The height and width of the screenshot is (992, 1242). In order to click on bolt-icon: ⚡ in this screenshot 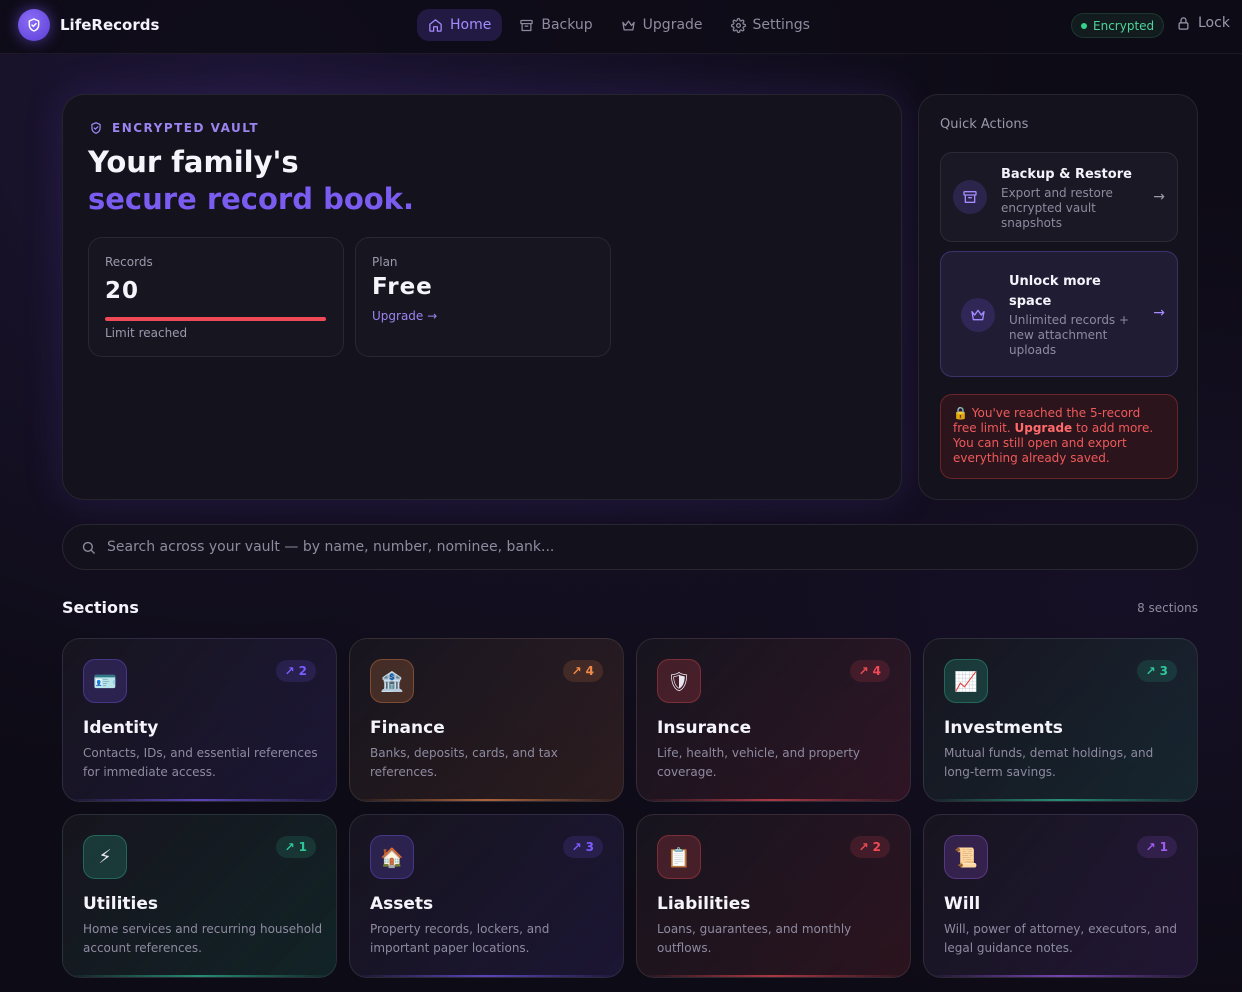, I will do `click(105, 857)`.